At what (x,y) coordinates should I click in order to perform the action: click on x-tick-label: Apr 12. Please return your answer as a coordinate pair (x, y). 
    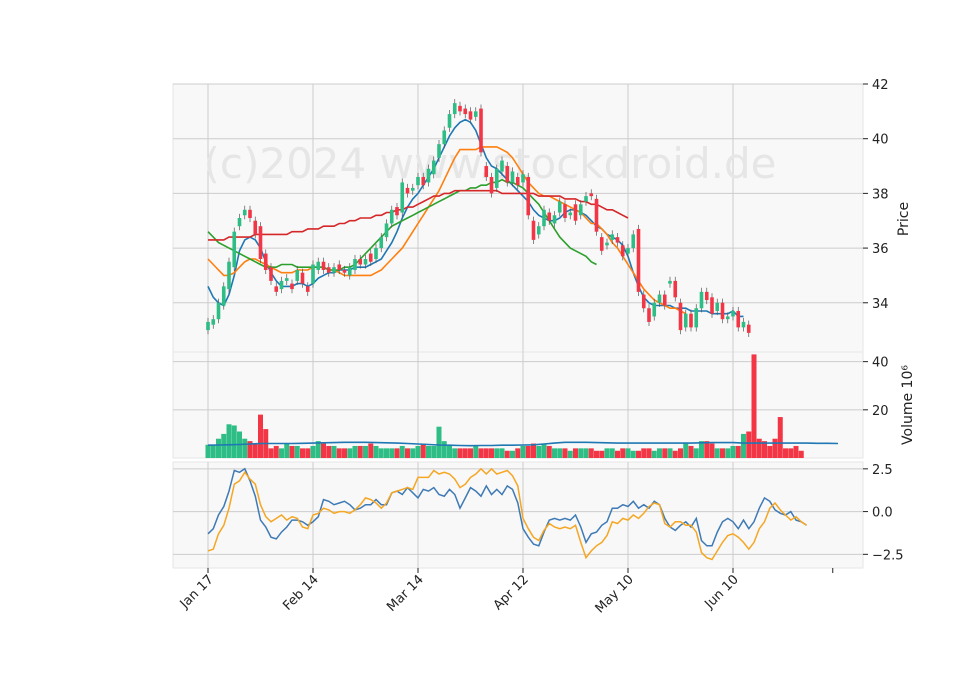
    Looking at the image, I should click on (511, 592).